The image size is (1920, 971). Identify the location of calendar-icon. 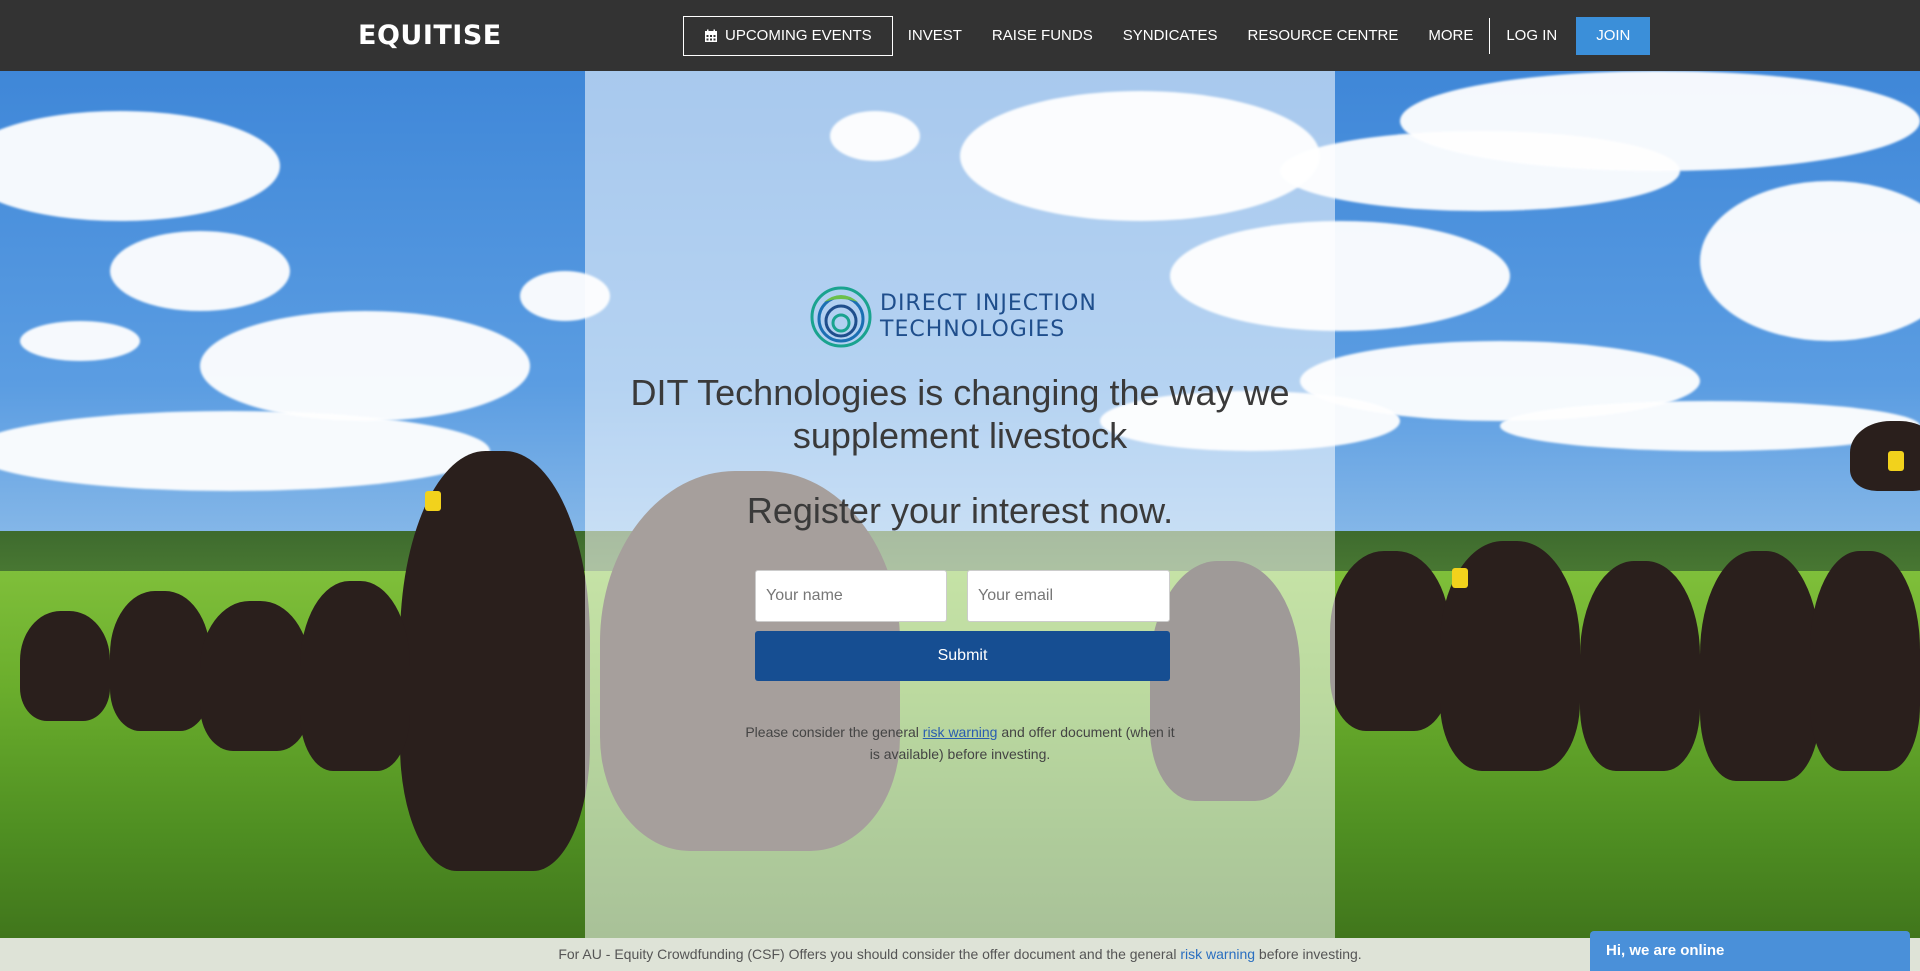
(711, 35).